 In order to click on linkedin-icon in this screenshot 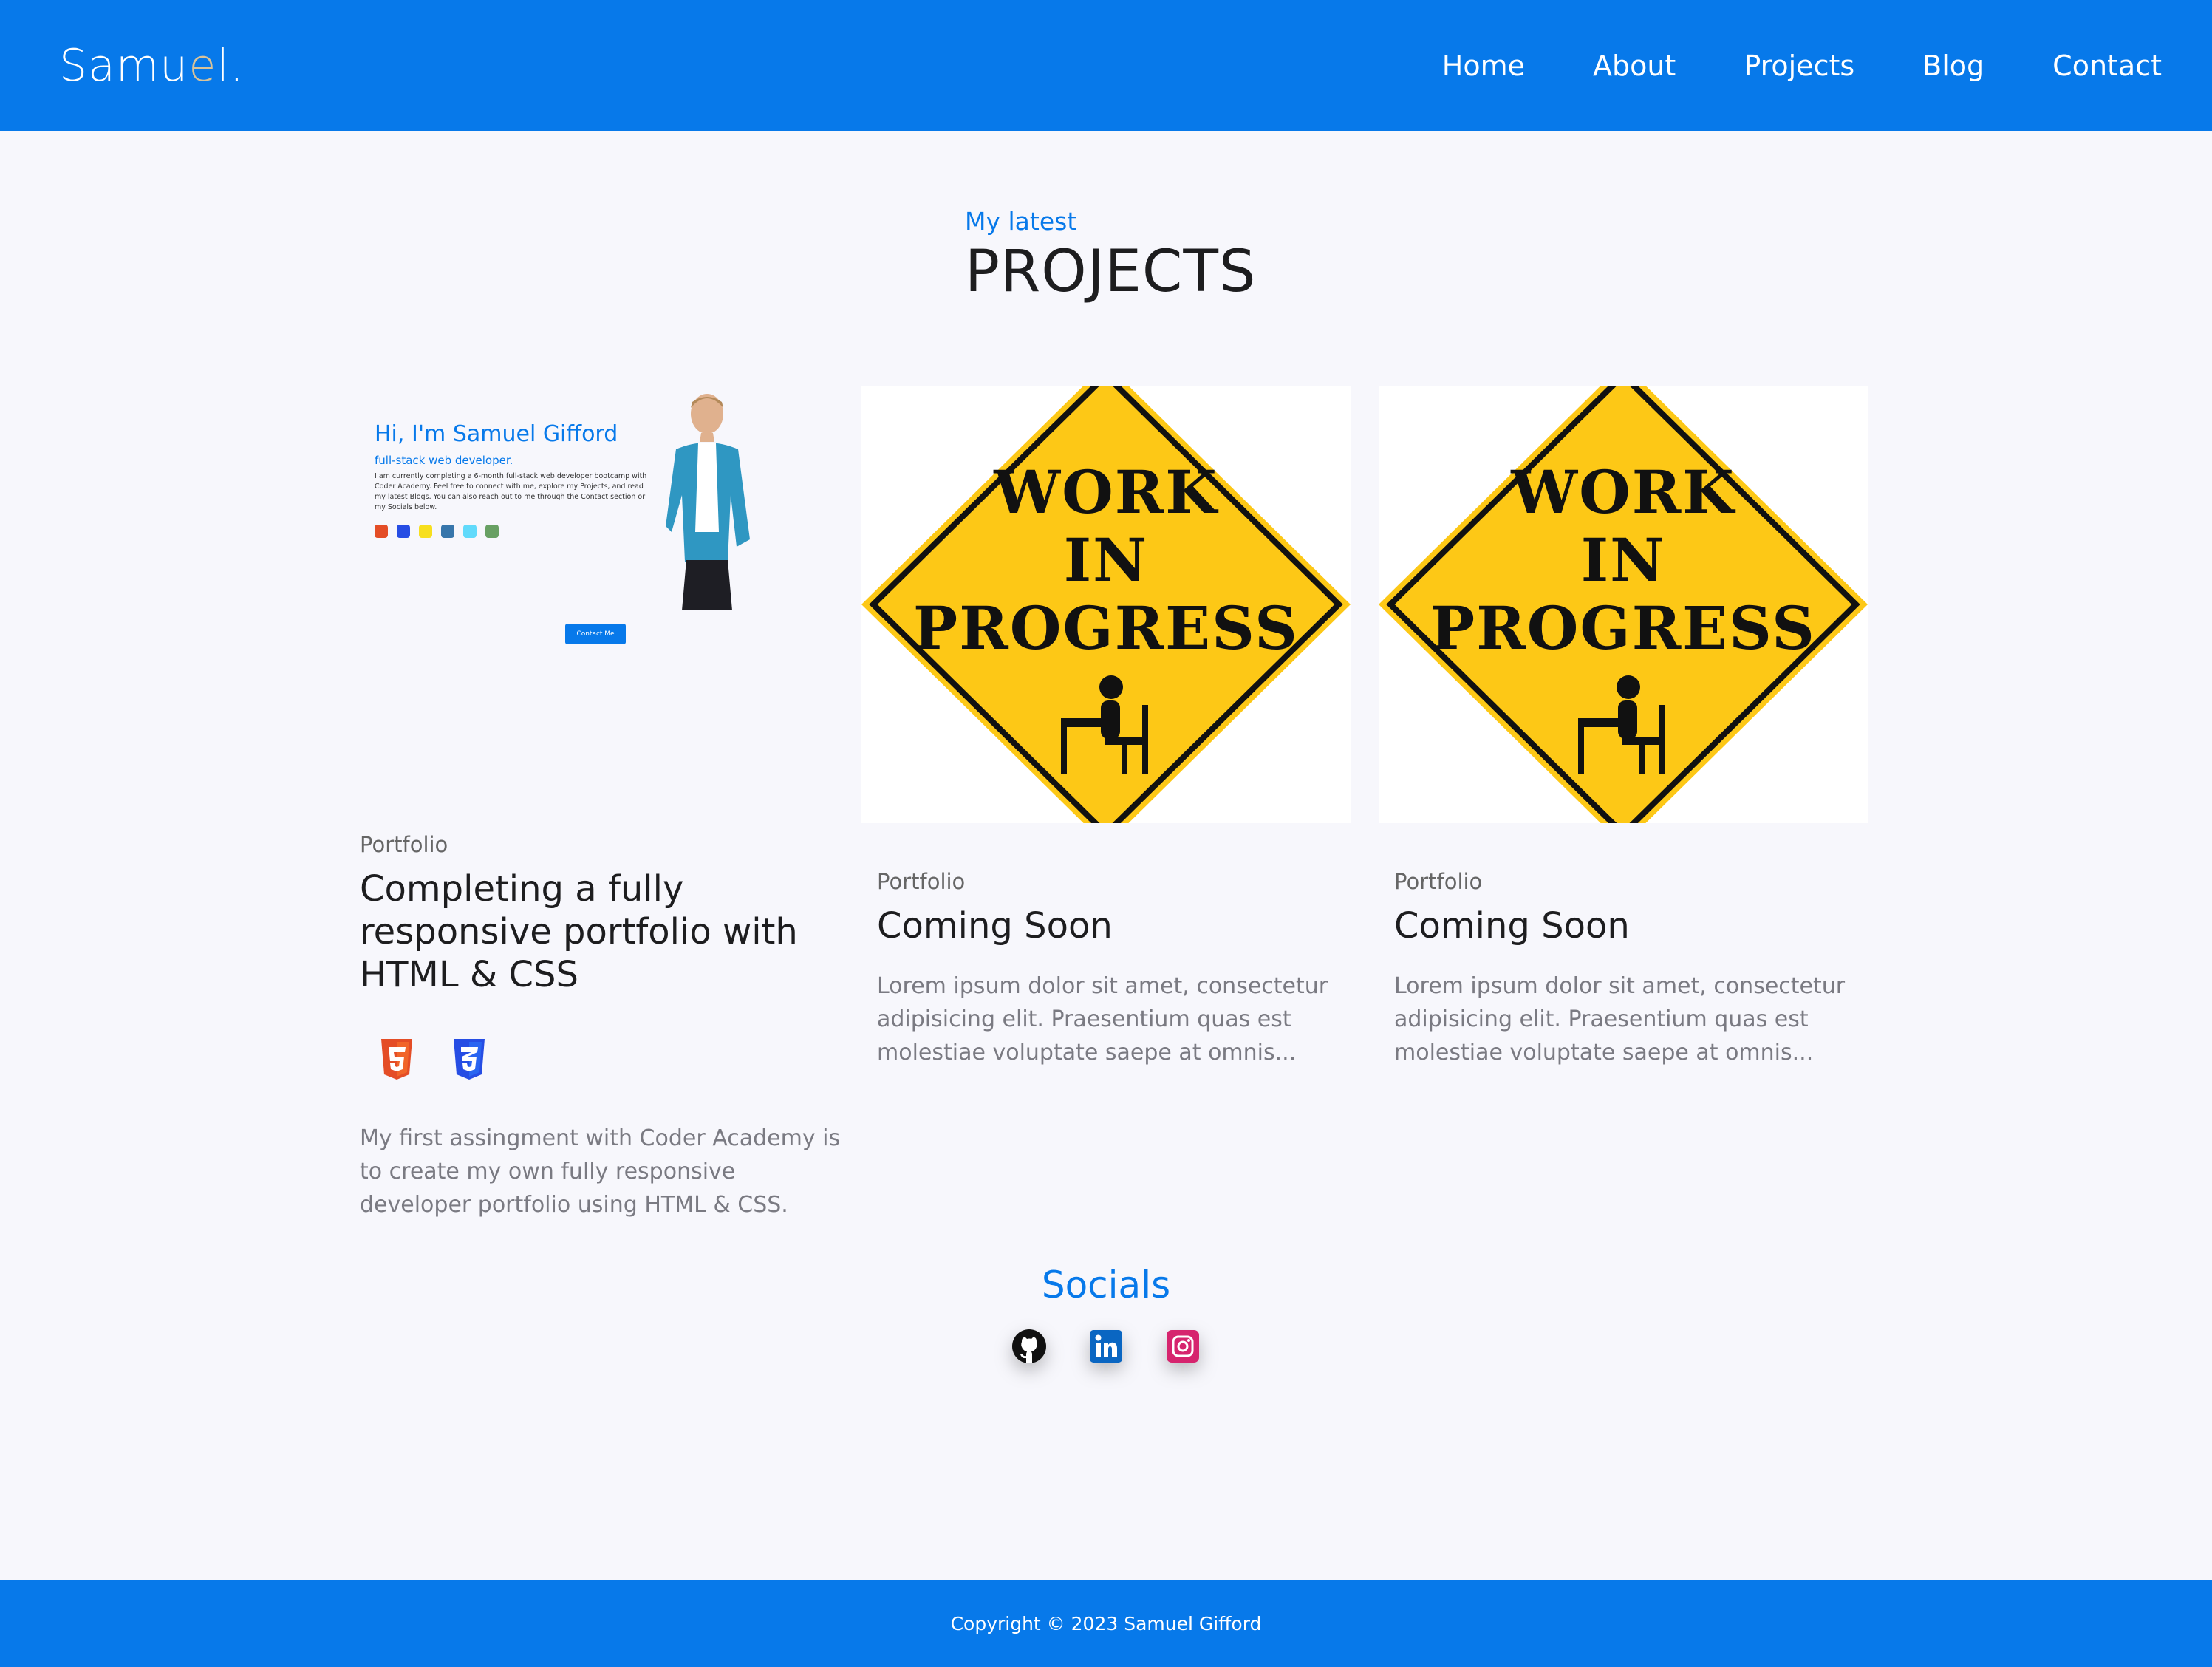, I will do `click(1106, 1347)`.